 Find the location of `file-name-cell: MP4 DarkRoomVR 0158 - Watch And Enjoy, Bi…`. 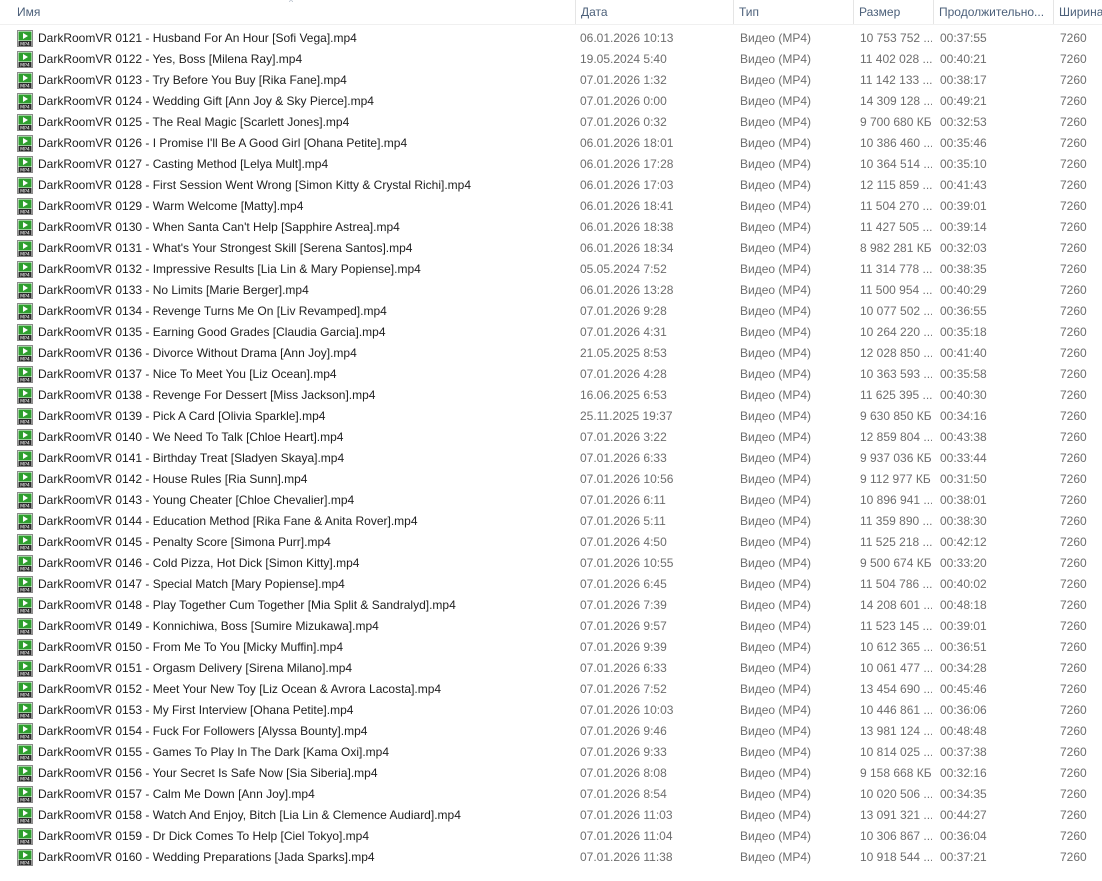

file-name-cell: MP4 DarkRoomVR 0158 - Watch And Enjoy, Bi… is located at coordinates (294, 815).